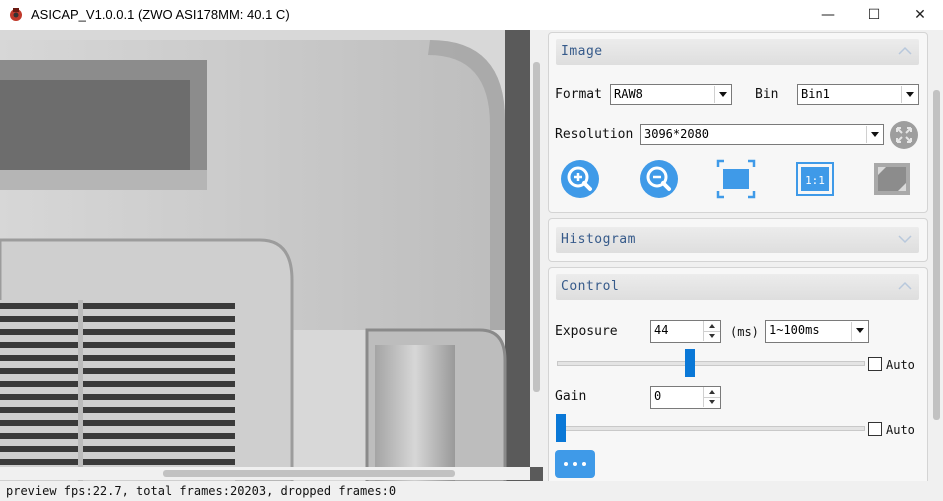 This screenshot has height=501, width=943. What do you see at coordinates (598, 239) in the screenshot?
I see `histogram-group-title: Histogram` at bounding box center [598, 239].